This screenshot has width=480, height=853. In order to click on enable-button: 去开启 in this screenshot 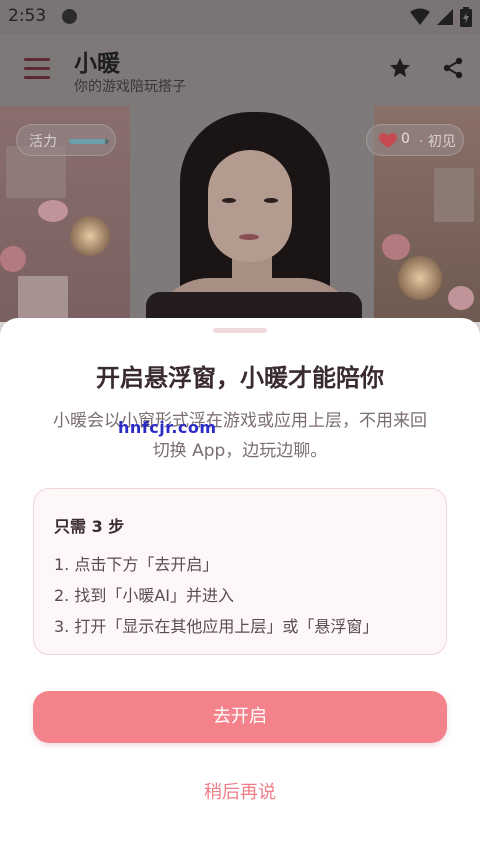, I will do `click(240, 717)`.